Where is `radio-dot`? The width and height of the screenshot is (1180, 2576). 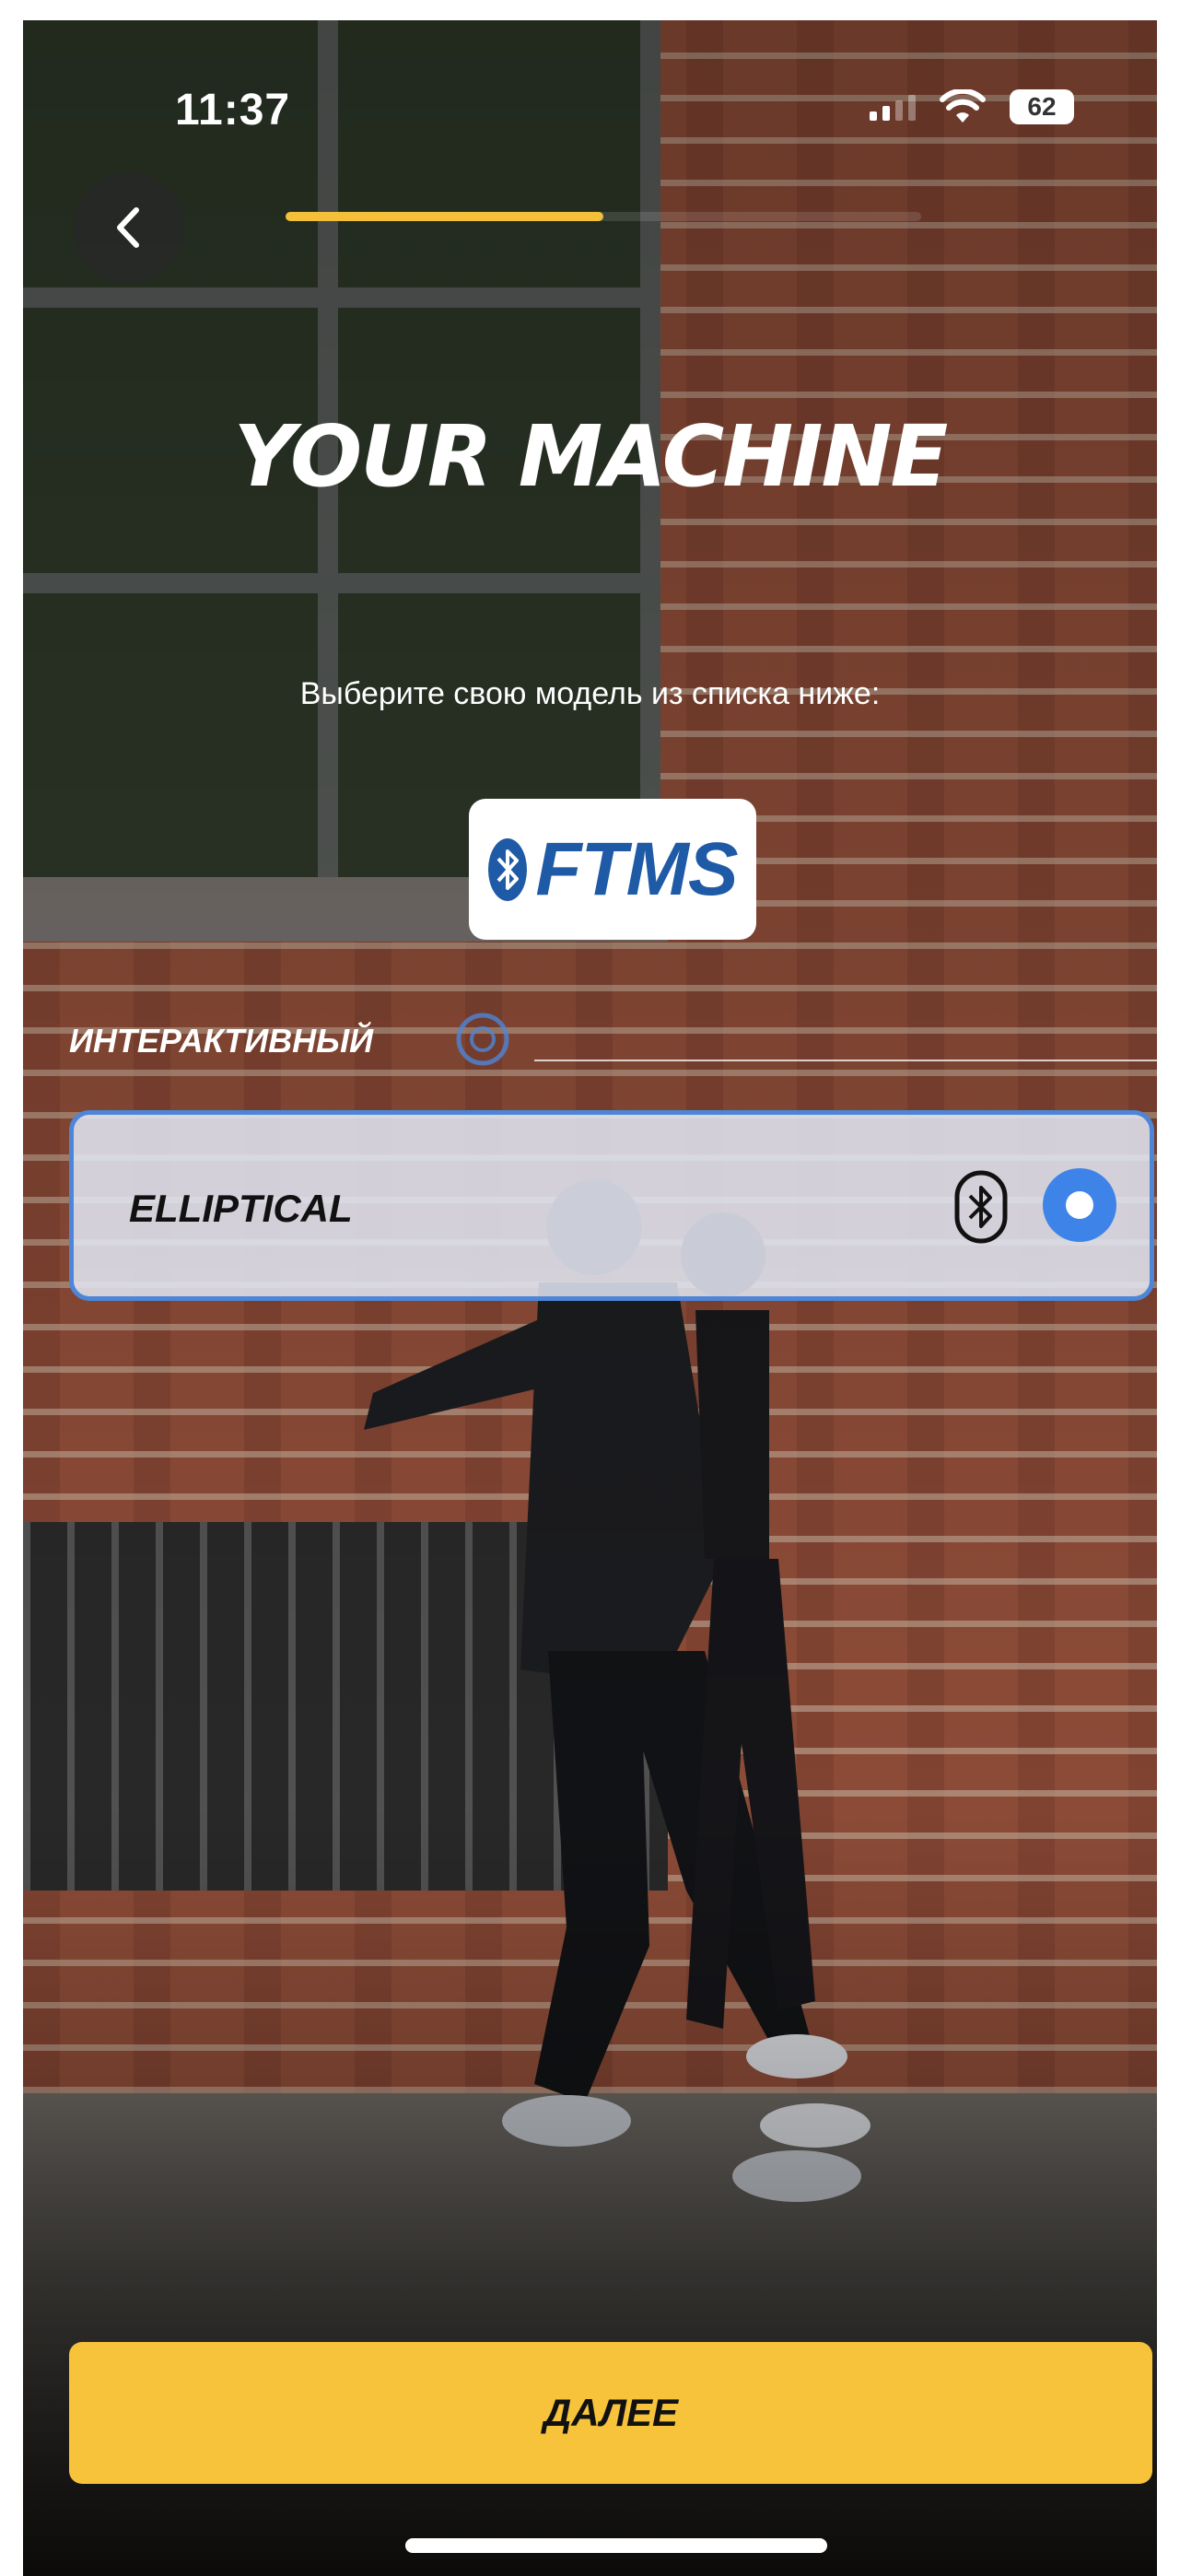
radio-dot is located at coordinates (1079, 1205).